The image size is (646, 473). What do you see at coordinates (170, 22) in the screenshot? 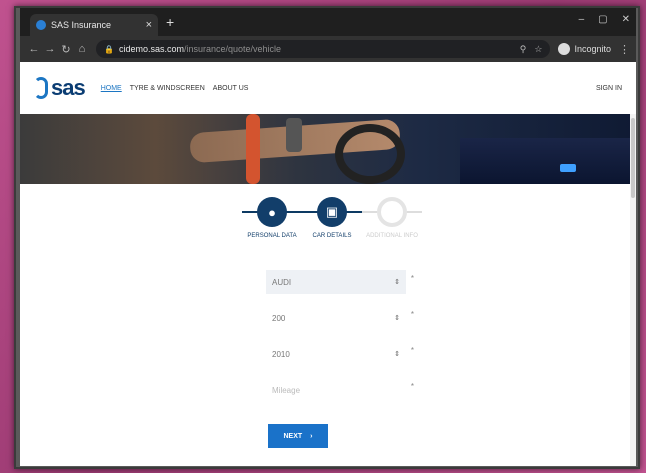
I see `new-tab-button: +` at bounding box center [170, 22].